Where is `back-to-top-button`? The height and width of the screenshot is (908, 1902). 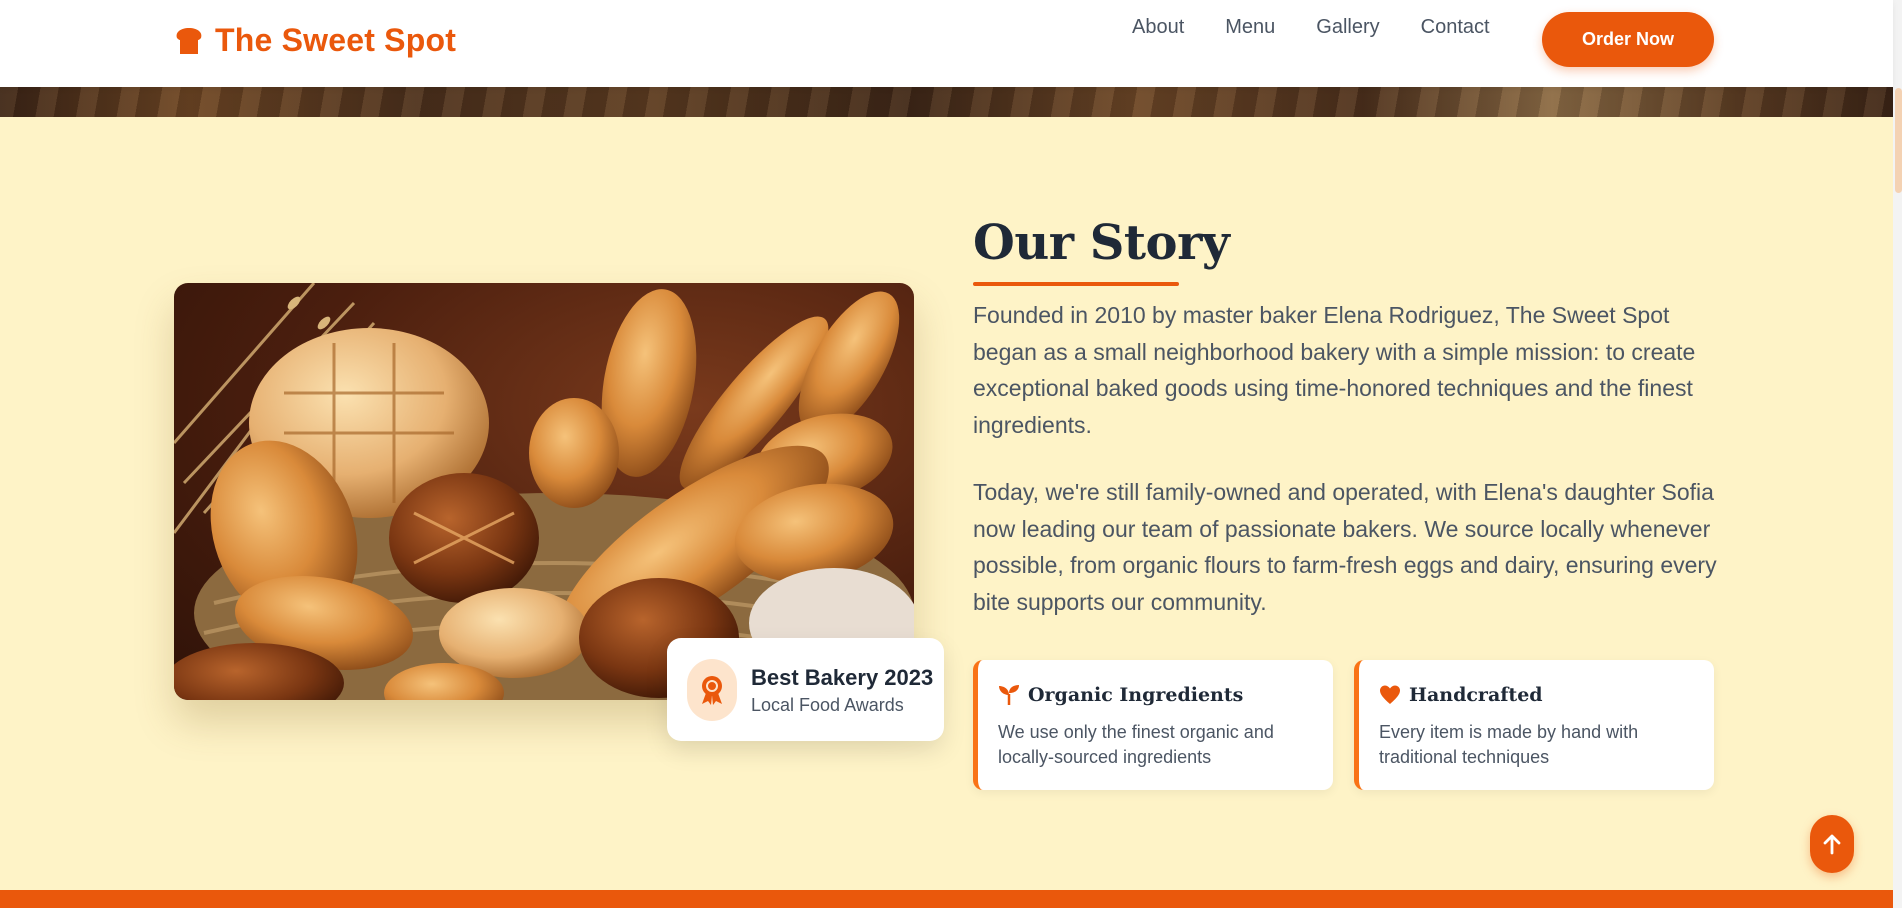 back-to-top-button is located at coordinates (1832, 844).